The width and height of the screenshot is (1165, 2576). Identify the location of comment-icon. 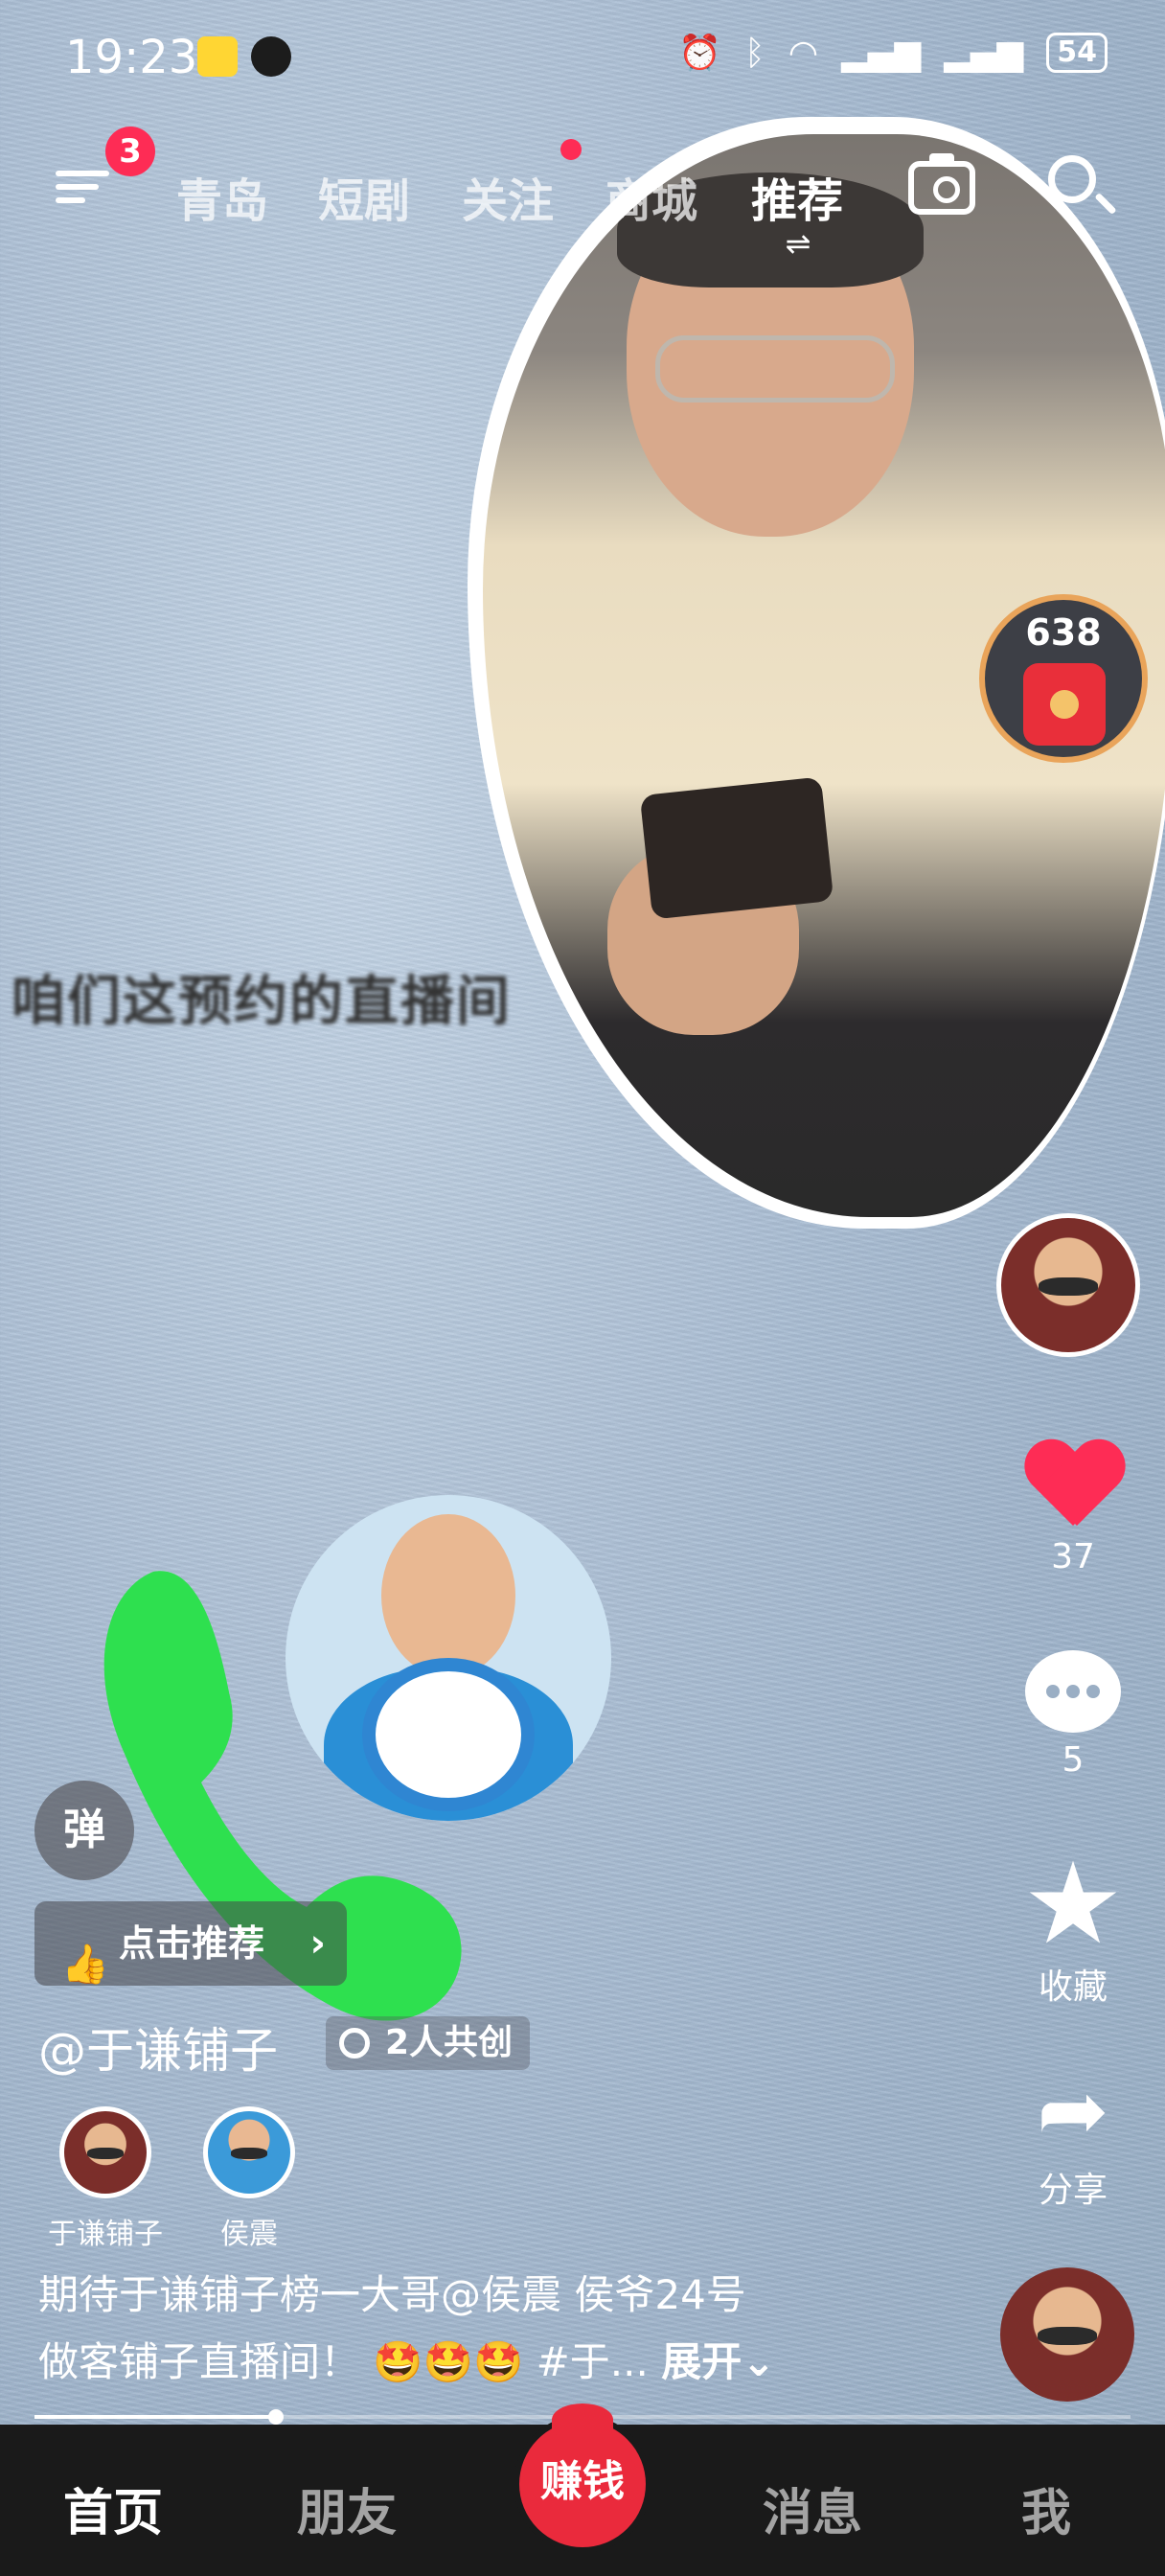
(1073, 1691).